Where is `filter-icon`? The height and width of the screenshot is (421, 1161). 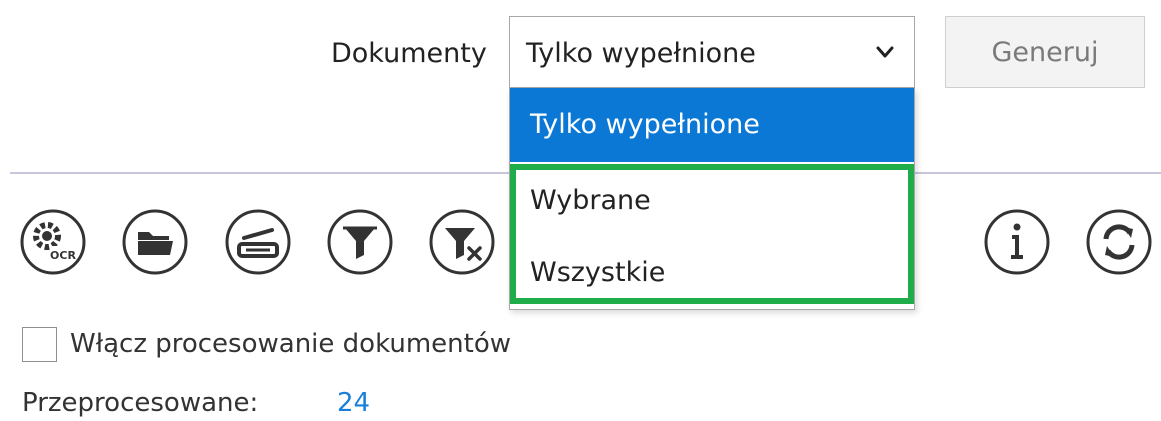 filter-icon is located at coordinates (360, 242).